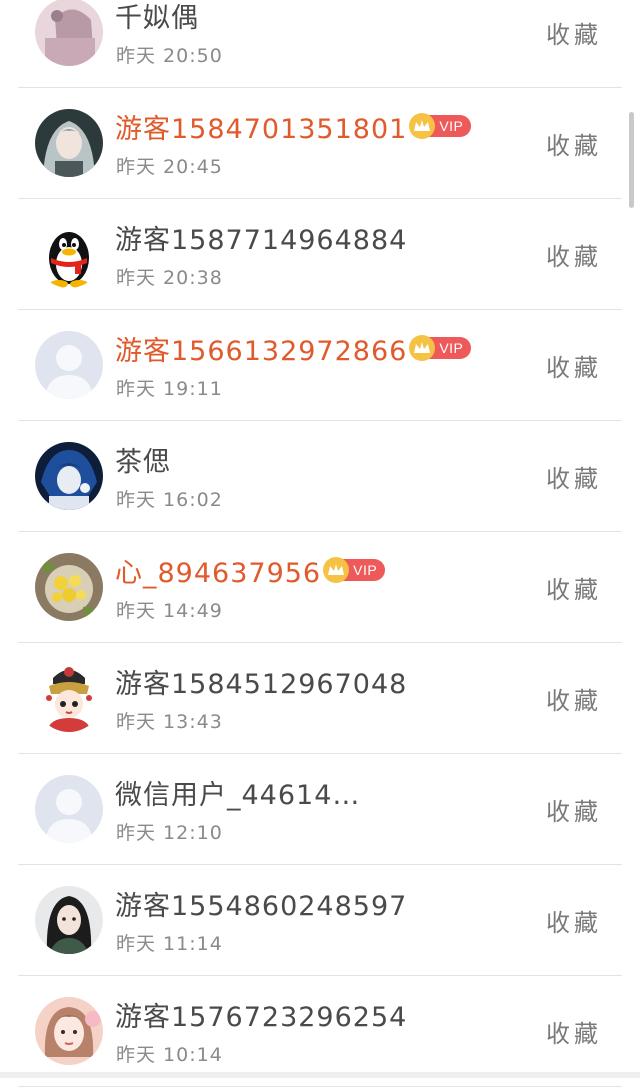  I want to click on user-name: 游客1584701351801, so click(261, 129).